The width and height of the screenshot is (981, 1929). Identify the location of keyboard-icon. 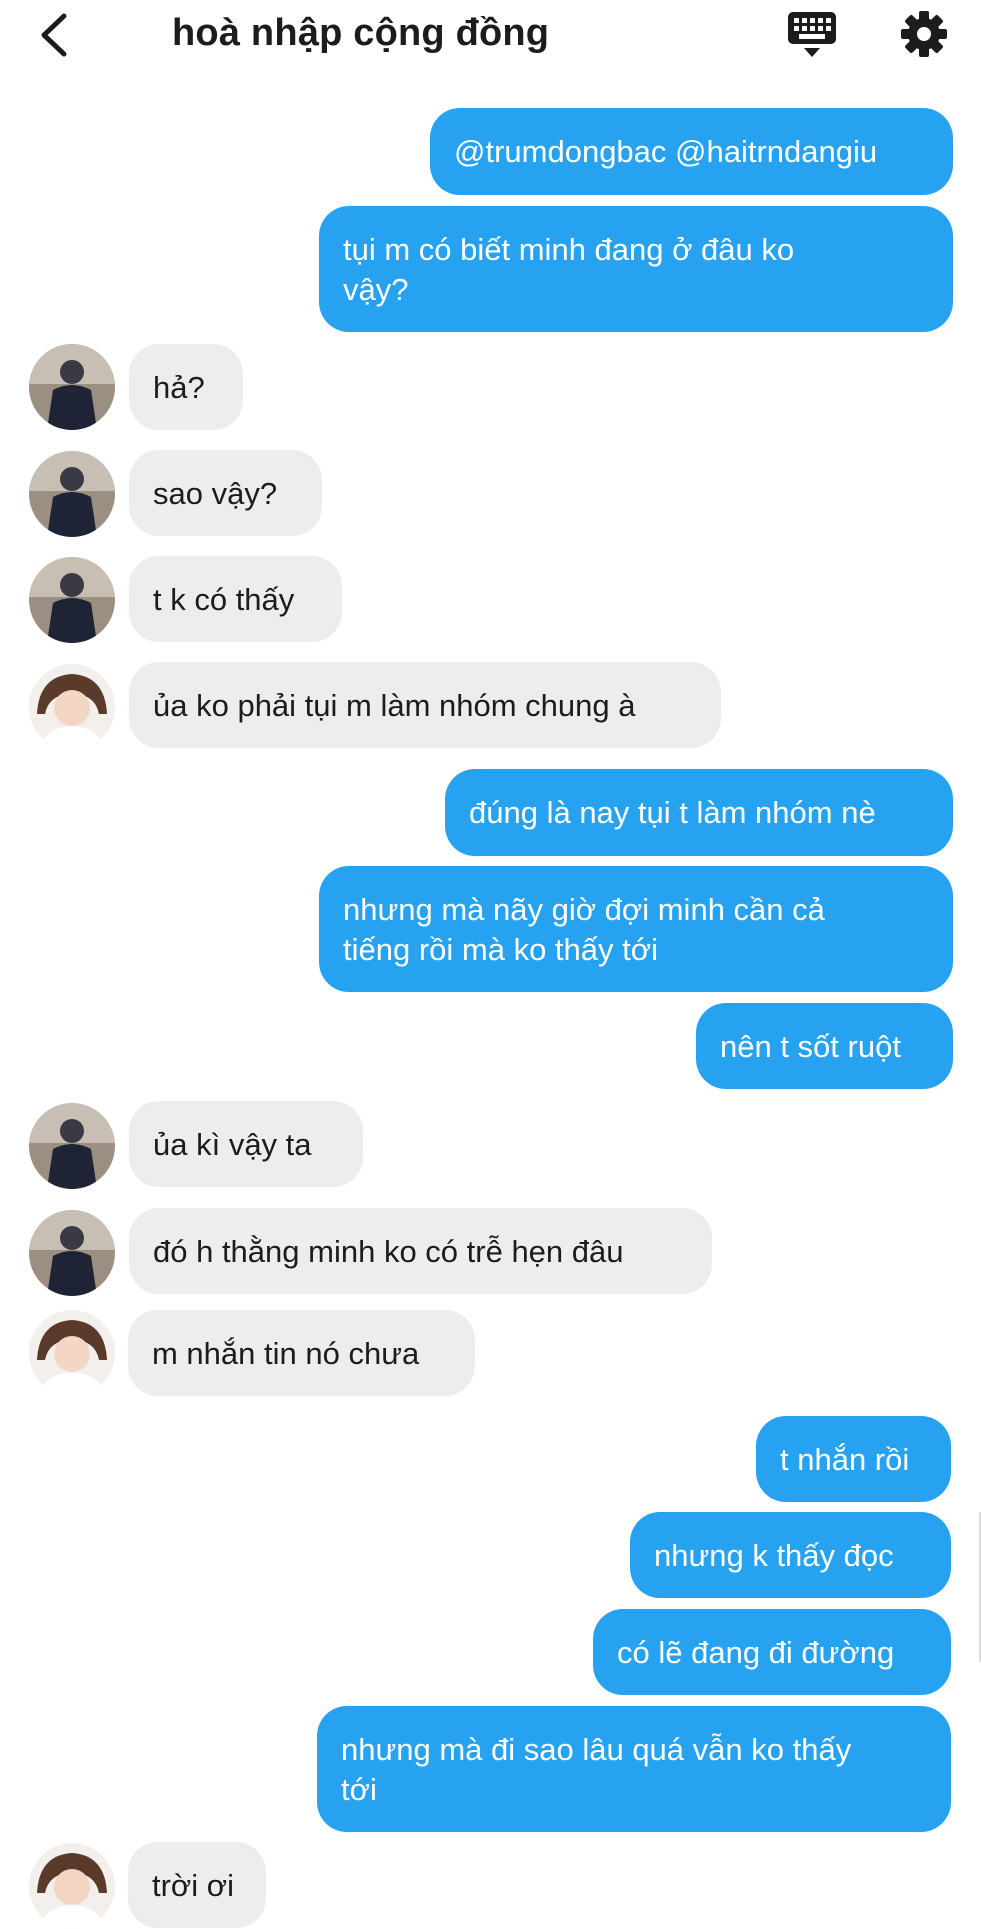
(812, 34).